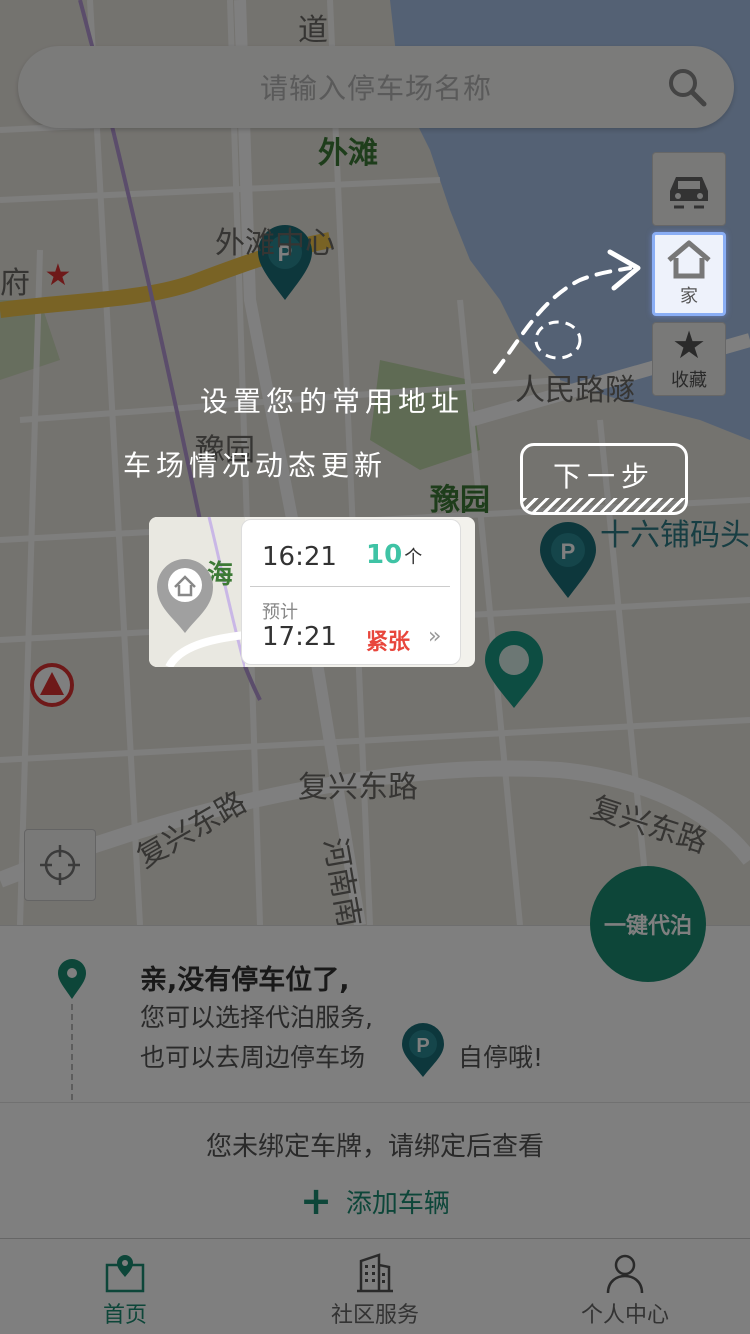 This screenshot has width=750, height=1334. Describe the element at coordinates (689, 259) in the screenshot. I see `house-icon` at that location.